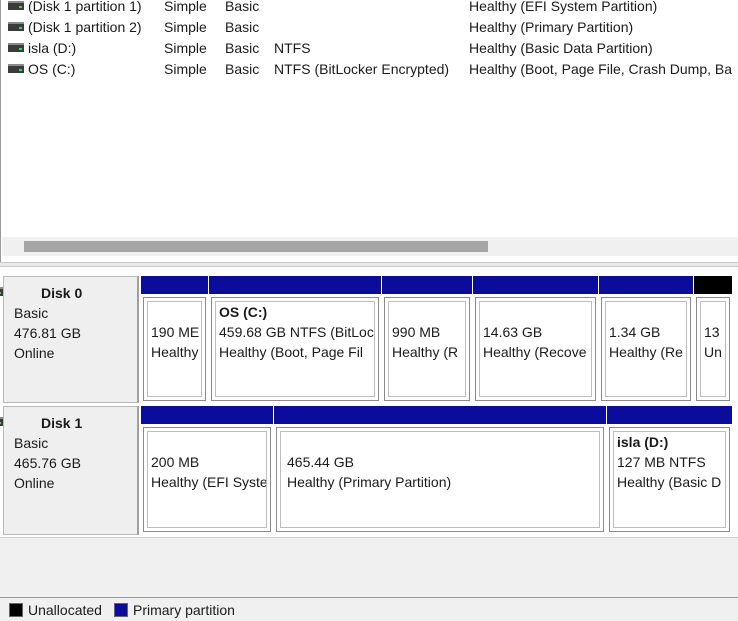  I want to click on legend-label: Primary partition, so click(184, 610).